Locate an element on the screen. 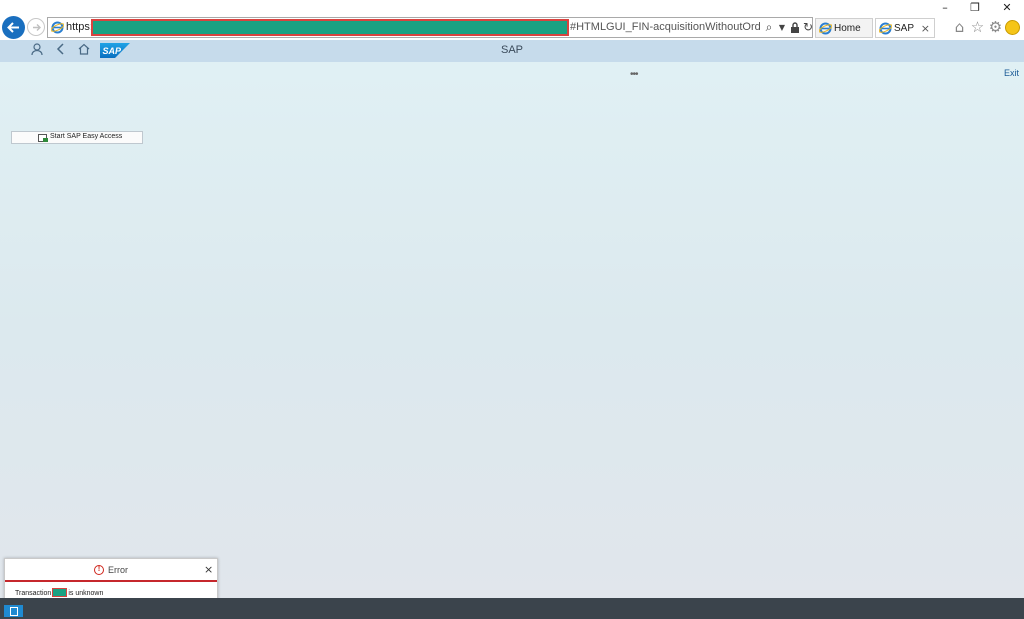  minimize-button: – is located at coordinates (945, 8).